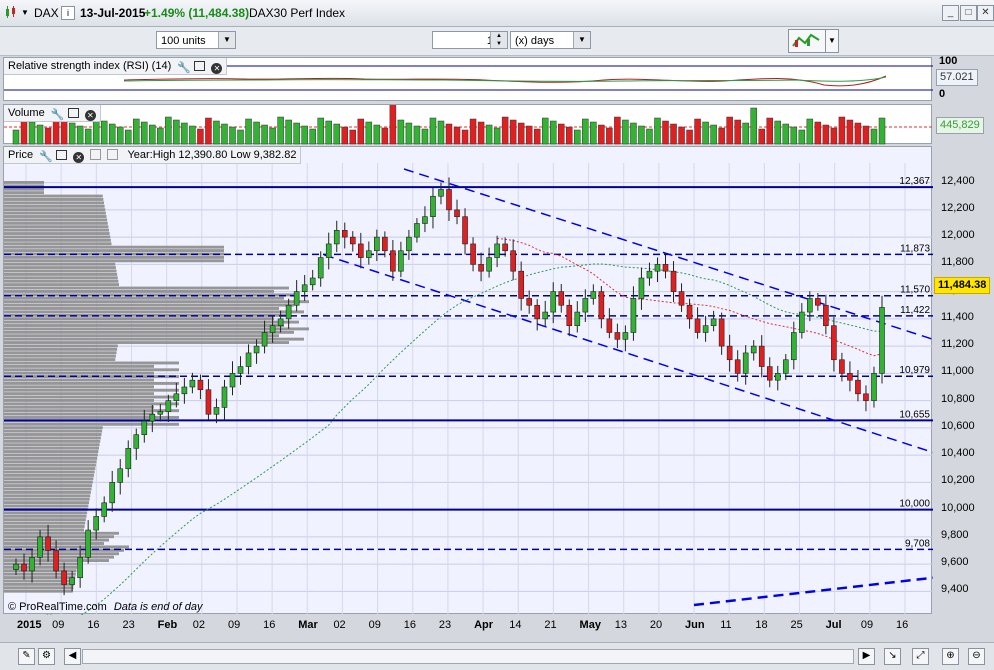 This screenshot has height=670, width=994. Describe the element at coordinates (950, 656) in the screenshot. I see `zoom-in-icon: ⊕` at that location.